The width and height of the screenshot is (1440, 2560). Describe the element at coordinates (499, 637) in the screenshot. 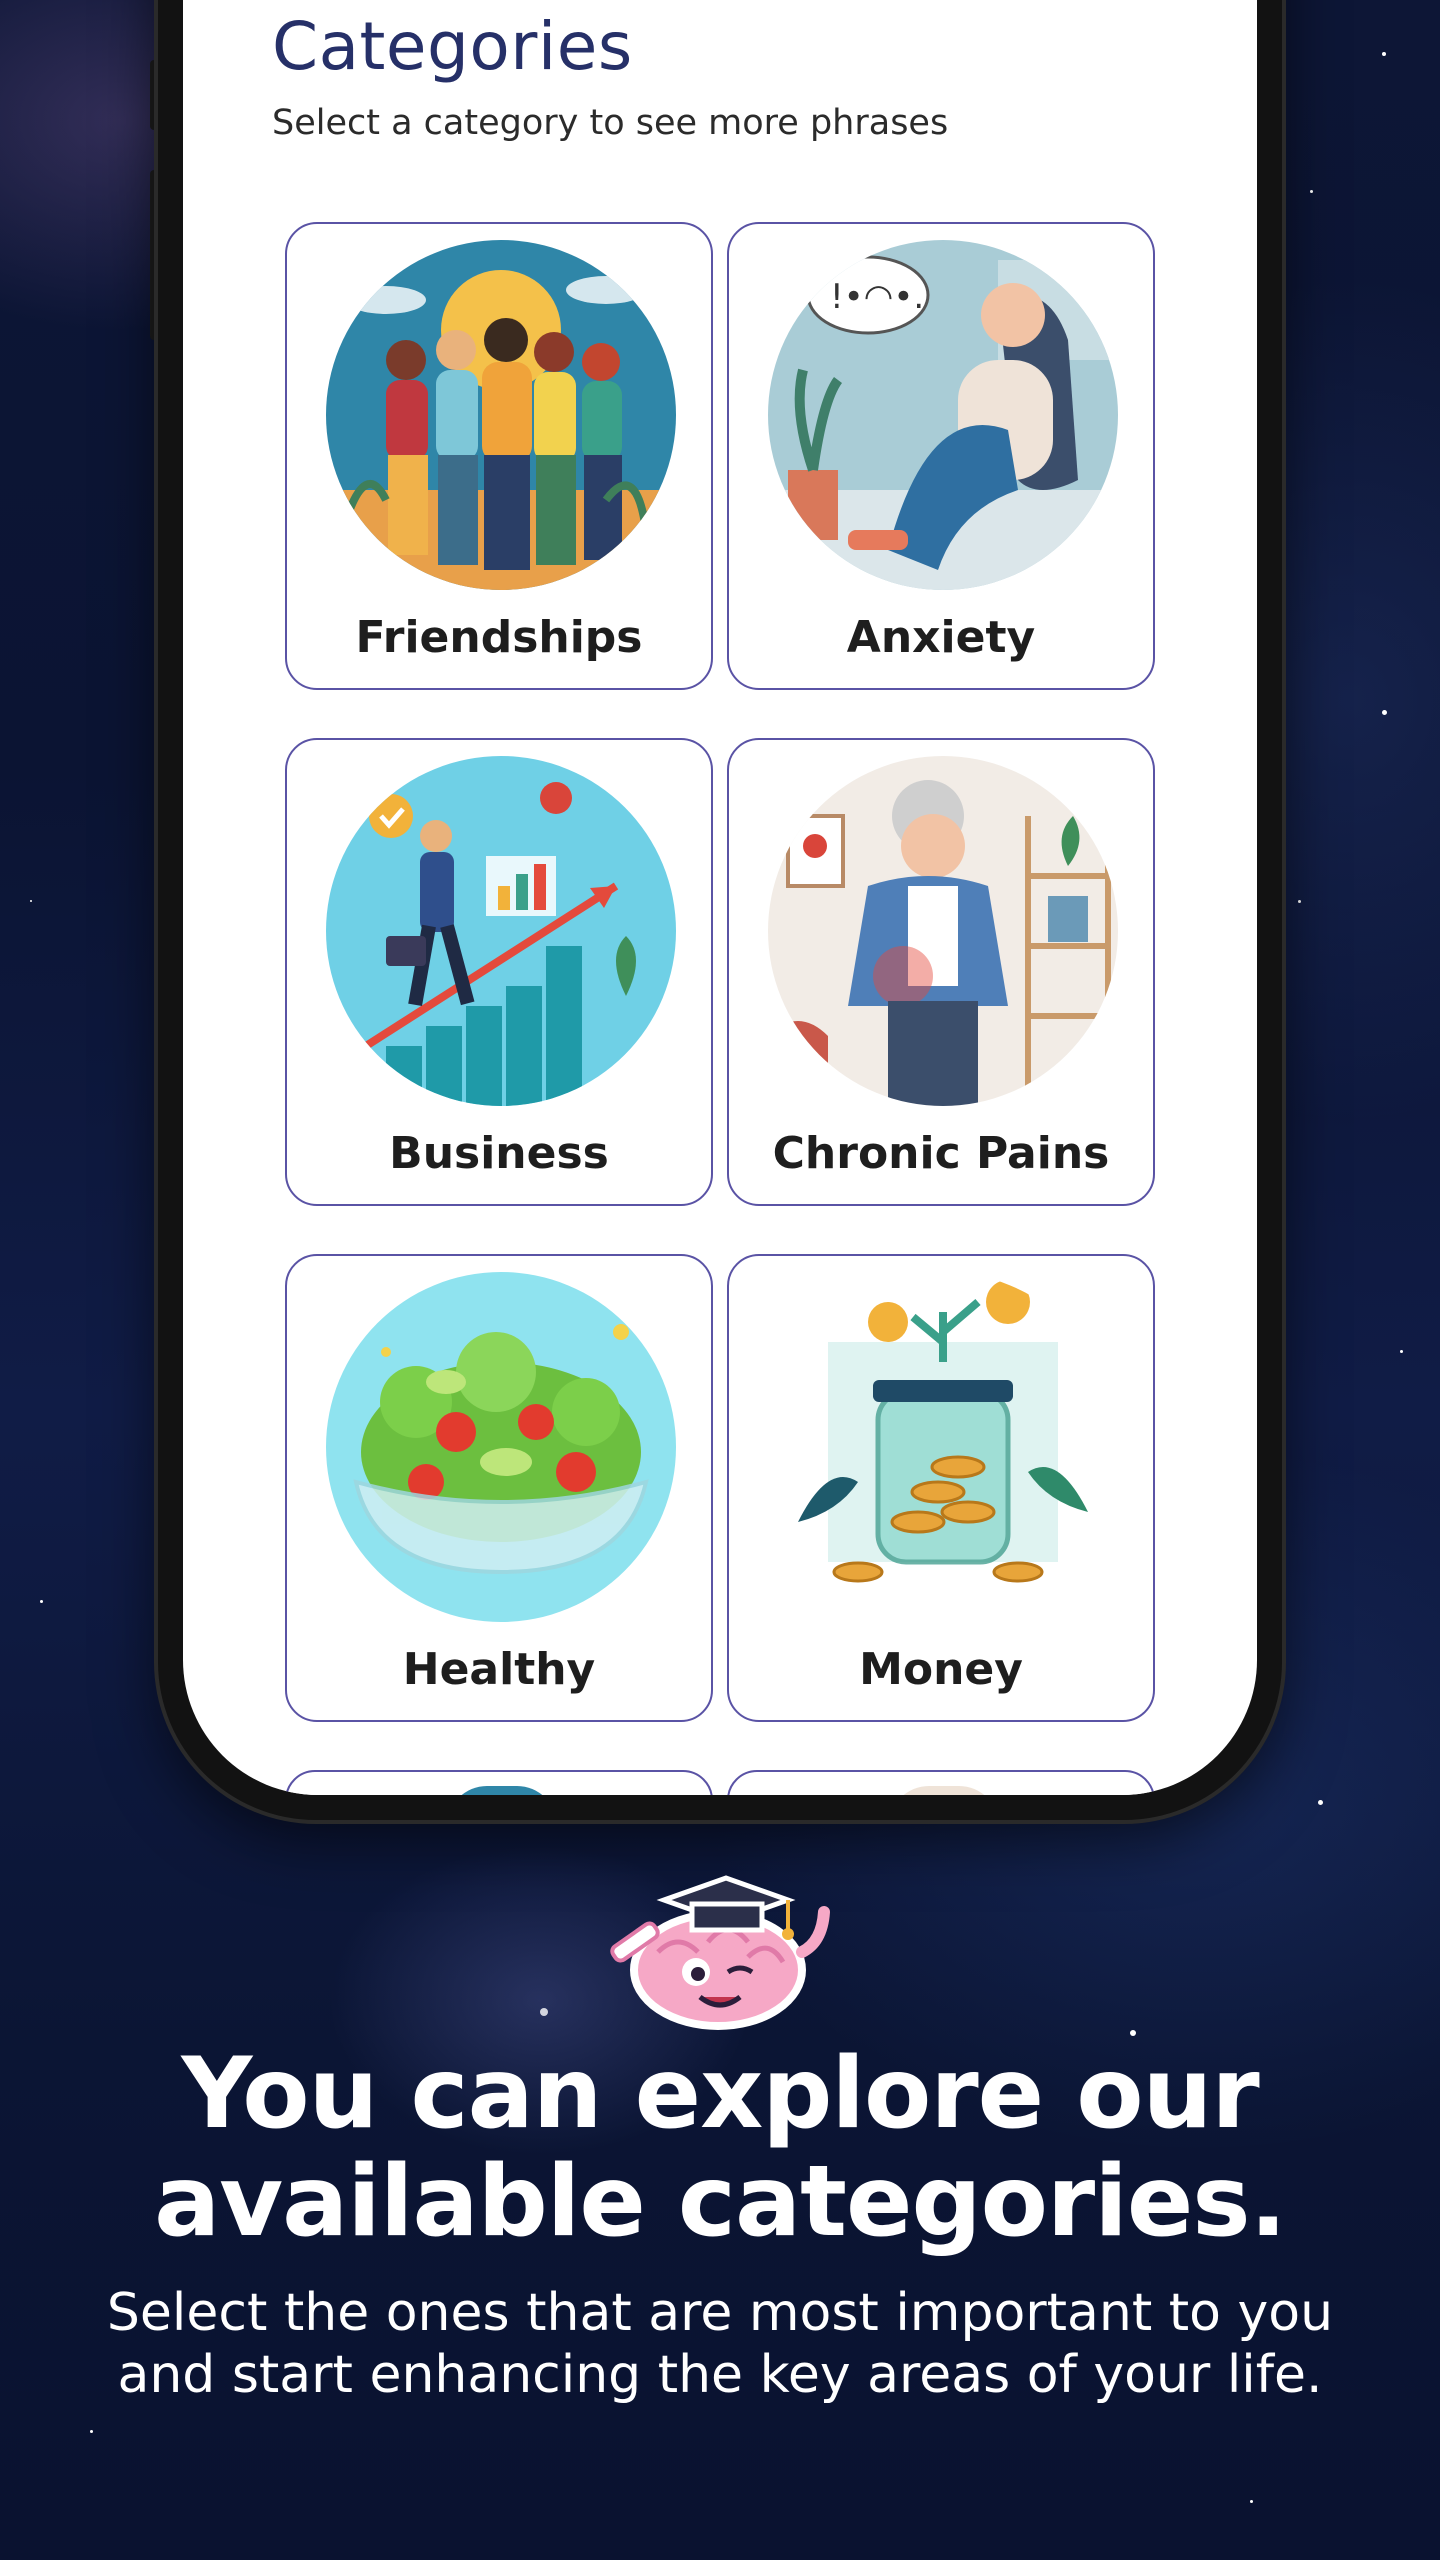

I see `category-label: Friendships` at that location.